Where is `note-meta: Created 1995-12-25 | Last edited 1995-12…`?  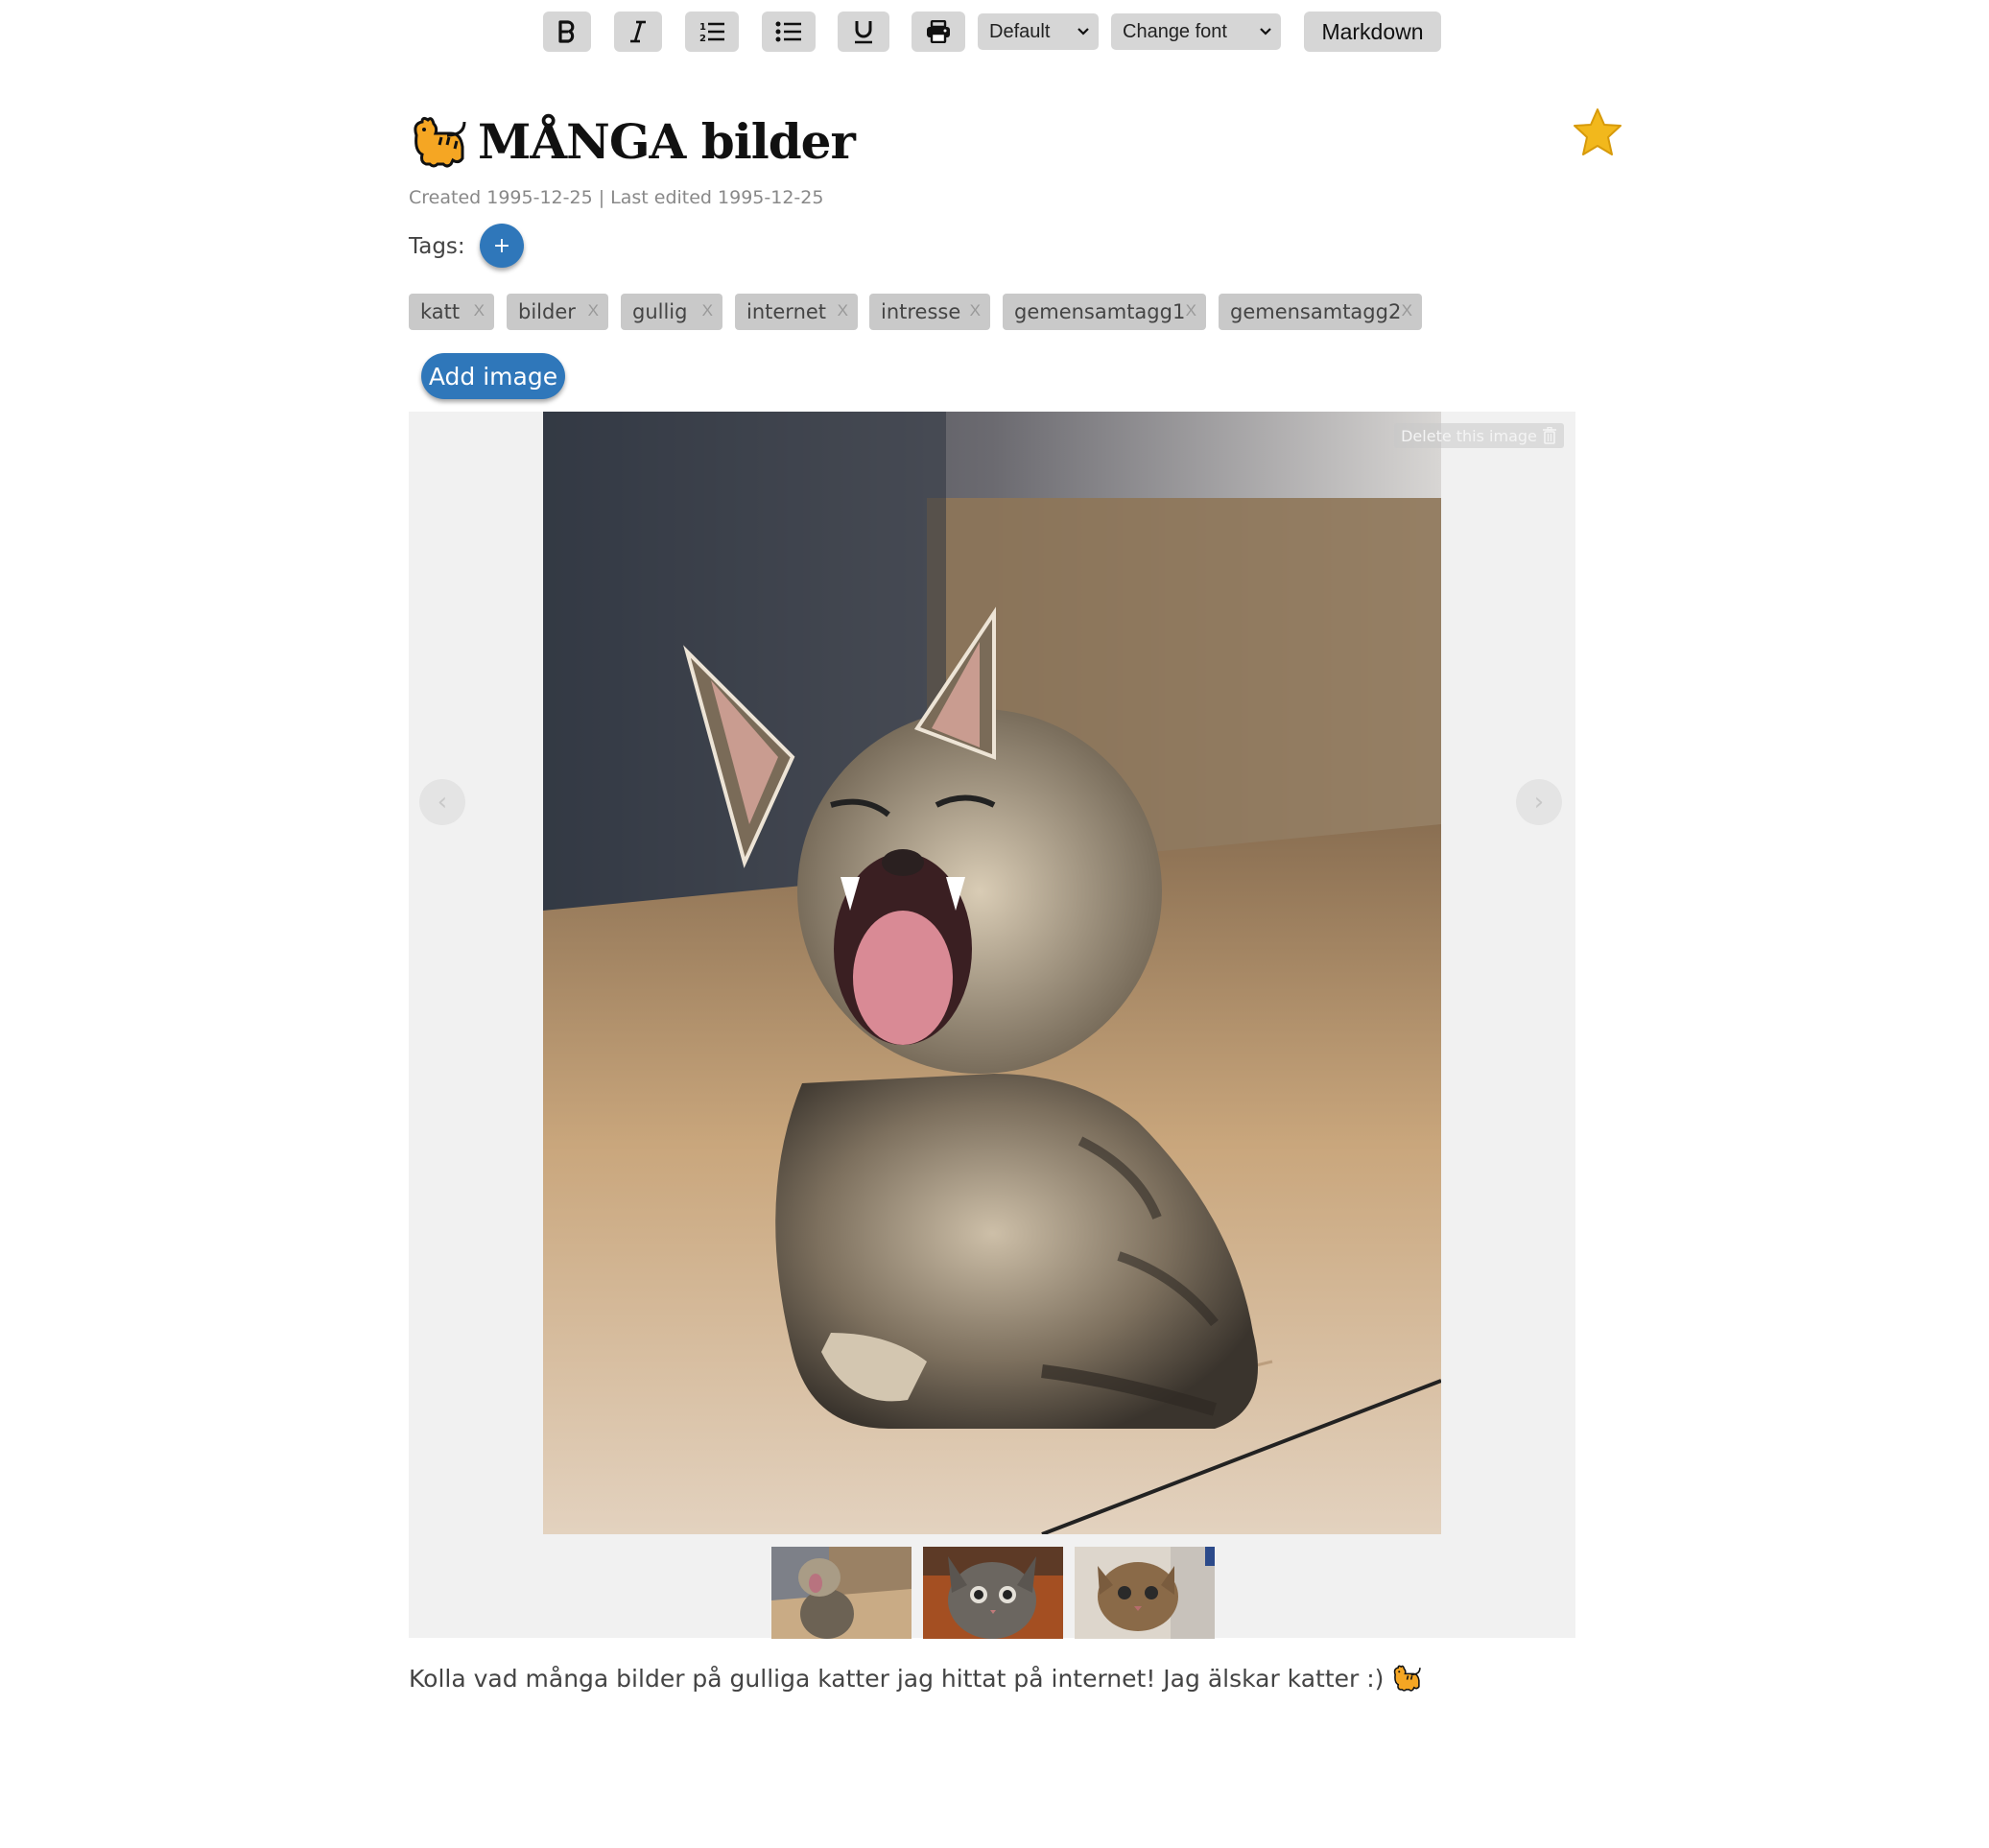
note-meta: Created 1995-12-25 | Last edited 1995-12… is located at coordinates (616, 197).